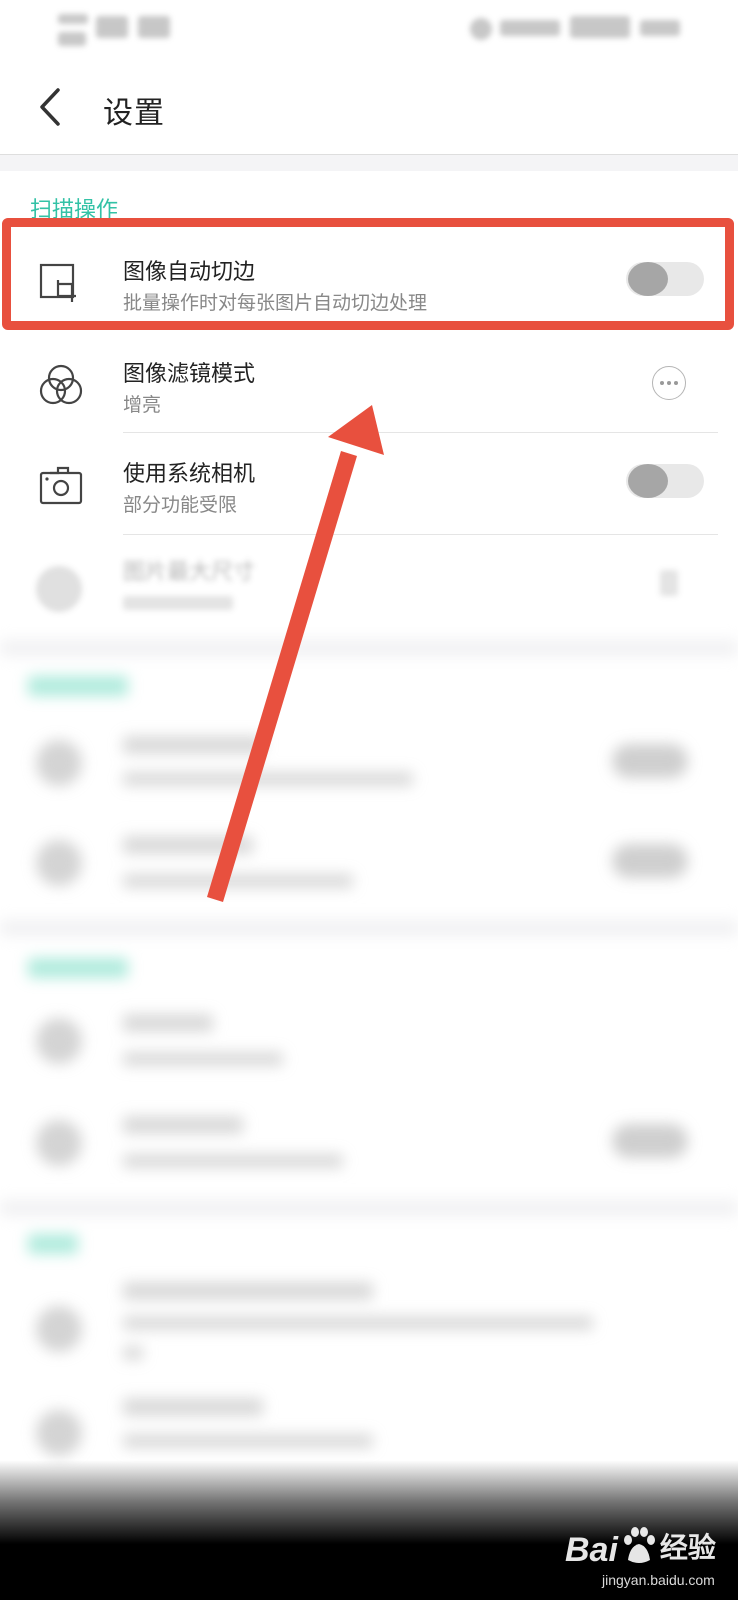 The image size is (738, 1600). Describe the element at coordinates (189, 374) in the screenshot. I see `setting-title: 图像滤镜模式` at that location.